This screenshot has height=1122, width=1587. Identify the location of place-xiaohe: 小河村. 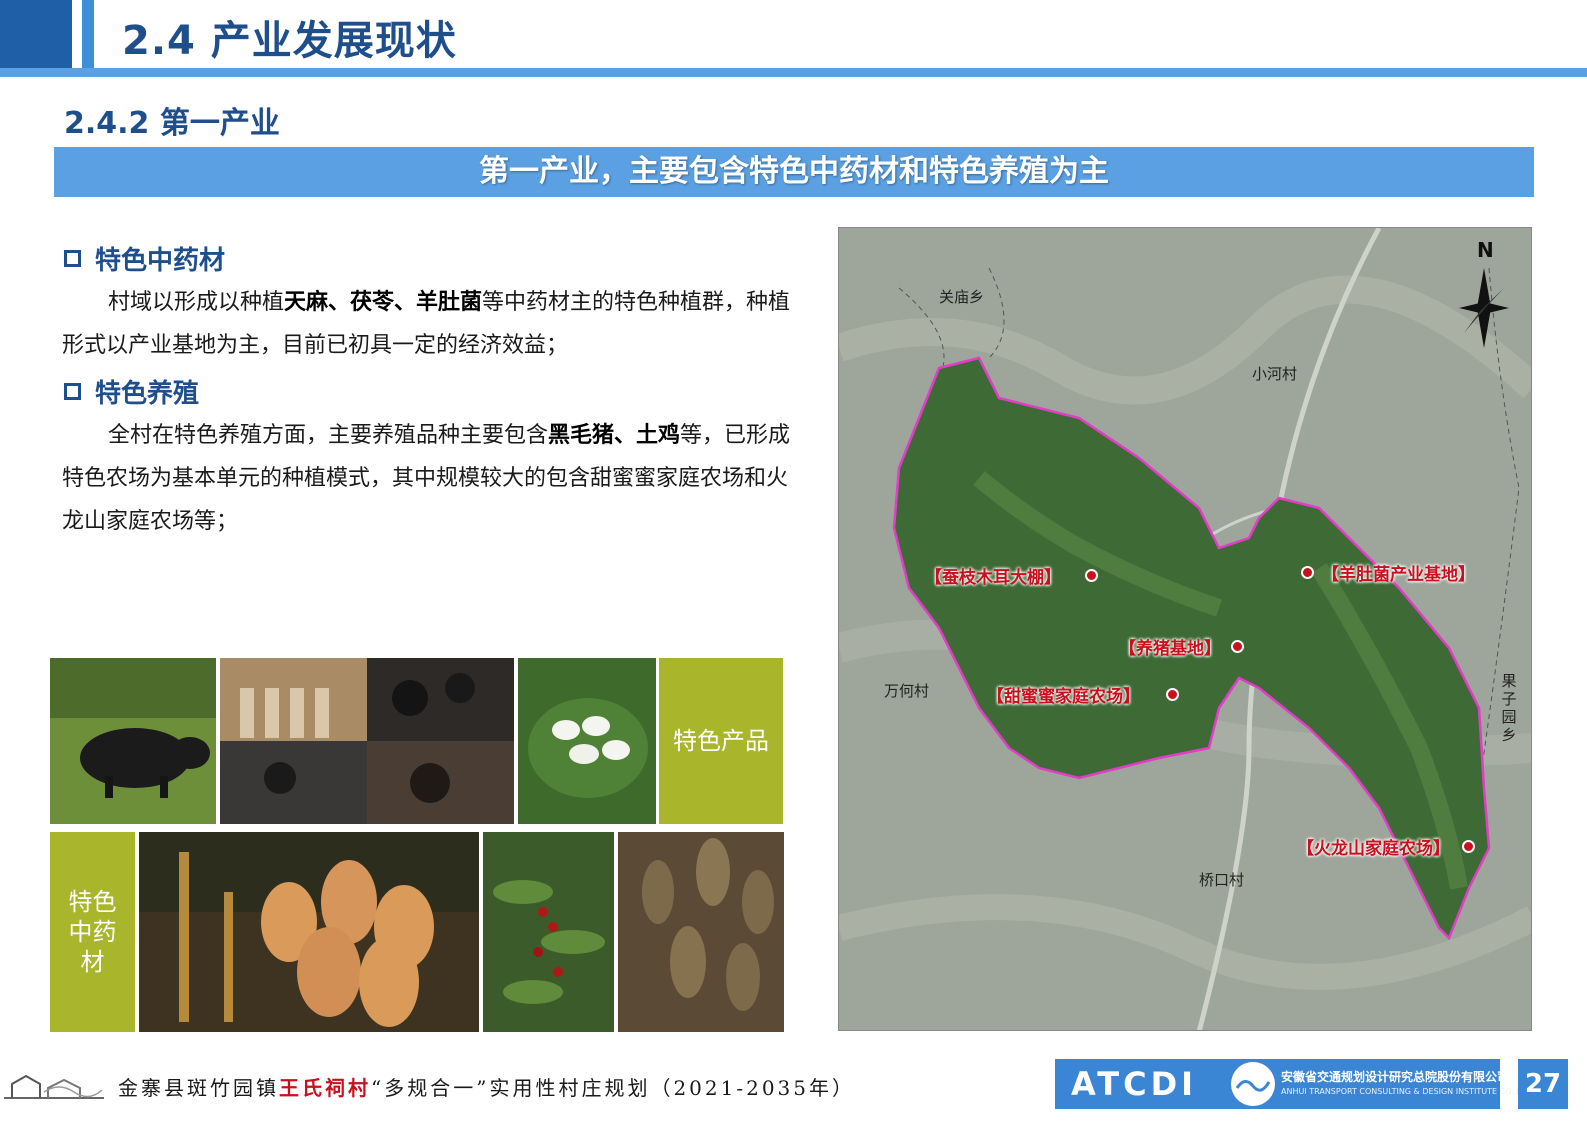
(1275, 374).